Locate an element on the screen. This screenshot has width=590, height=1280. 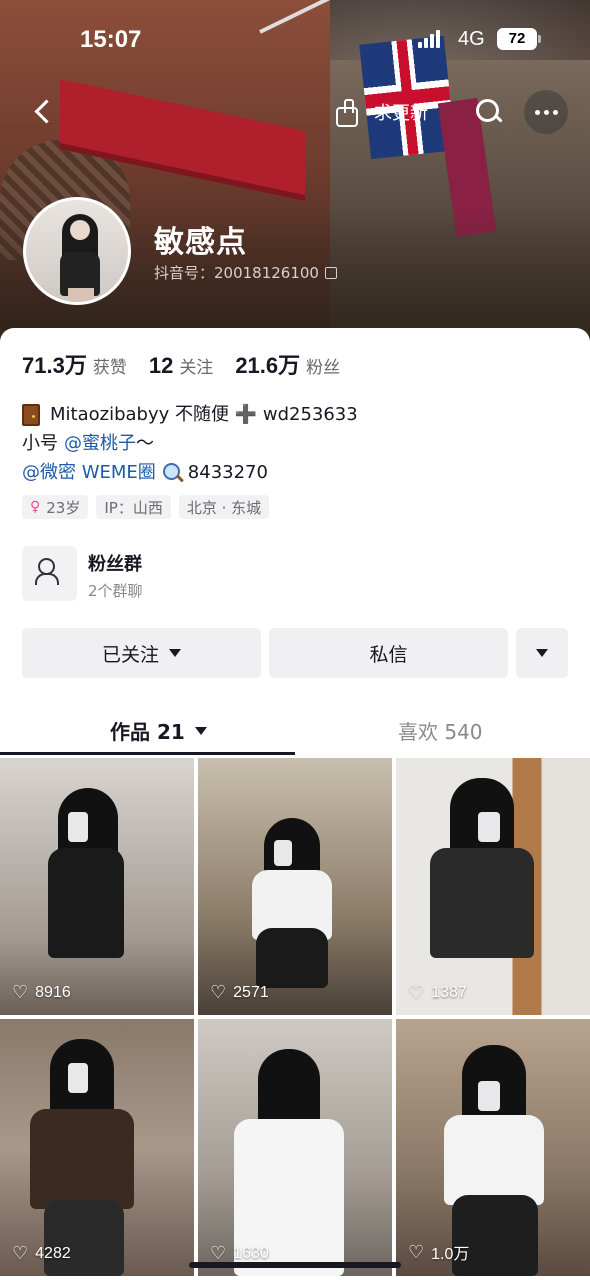
video-likes: ♡ 1387 is located at coordinates (437, 992).